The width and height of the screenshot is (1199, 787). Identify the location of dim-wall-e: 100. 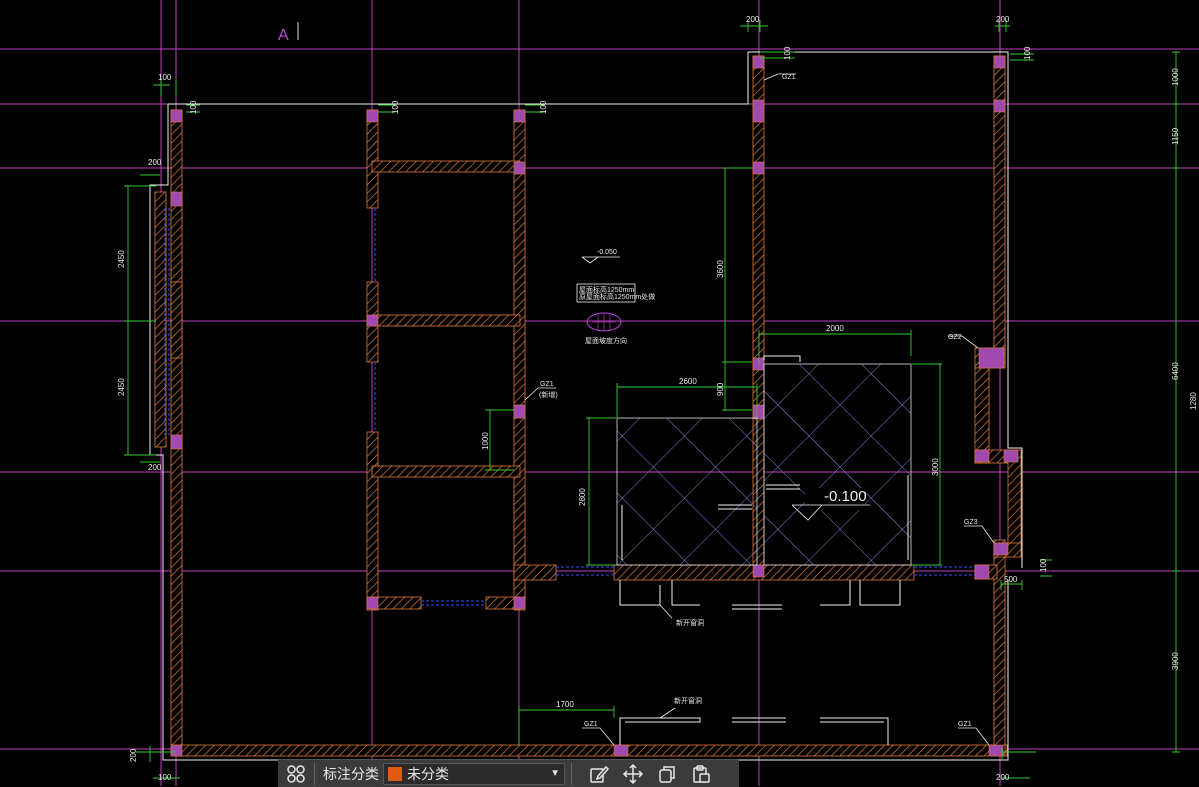
(1027, 53).